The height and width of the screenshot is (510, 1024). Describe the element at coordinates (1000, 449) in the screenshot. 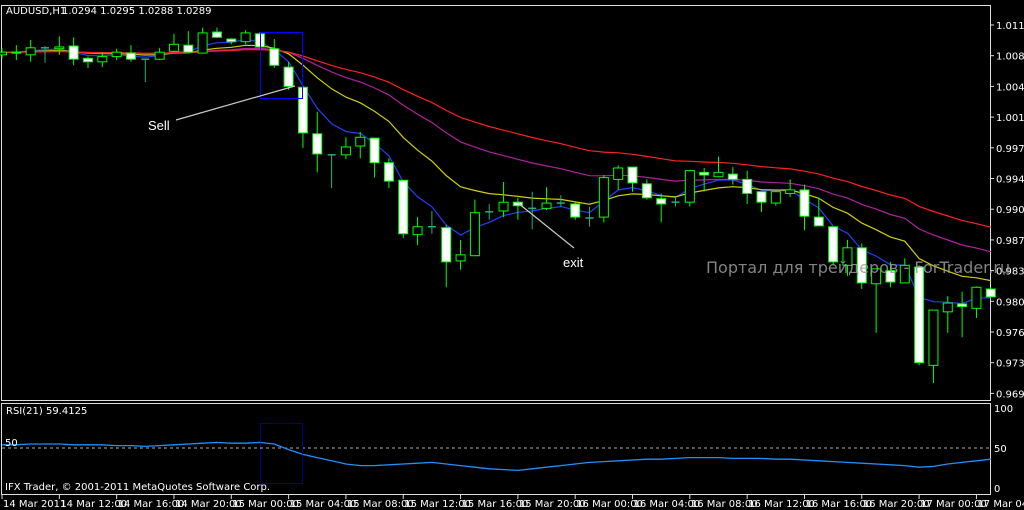

I see `rsi-axis-50: 50` at that location.